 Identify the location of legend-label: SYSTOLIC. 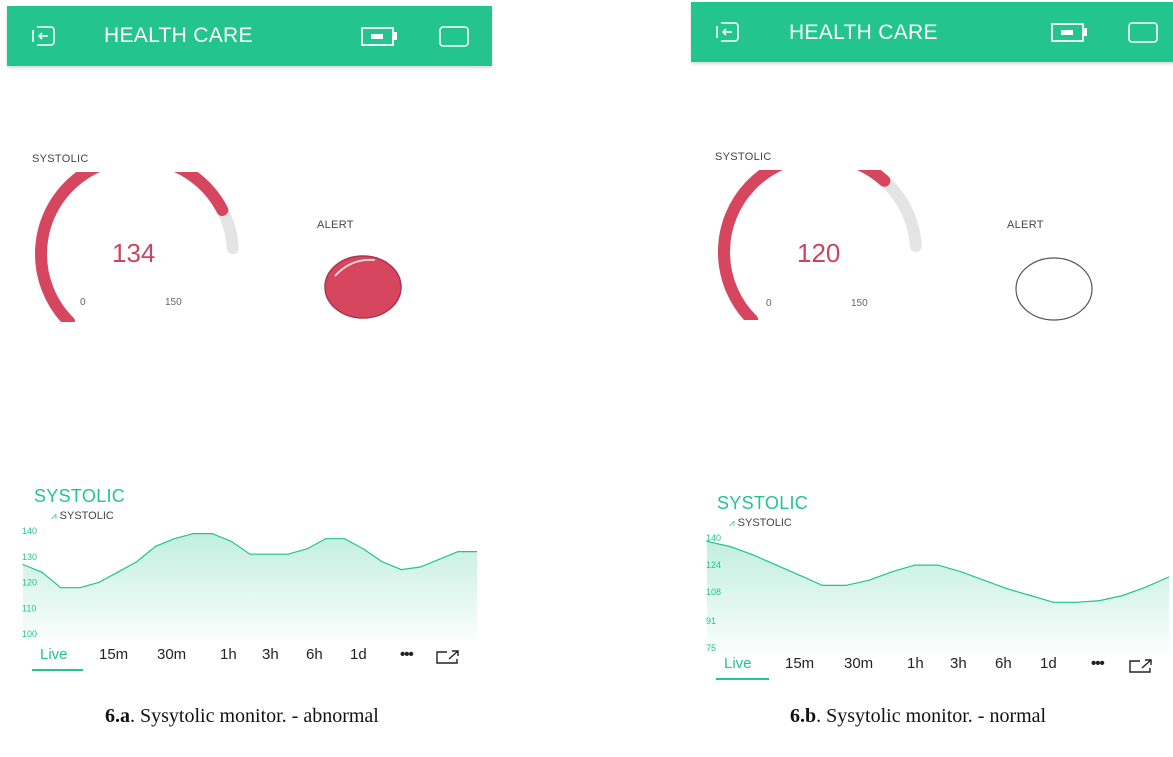
(764, 523).